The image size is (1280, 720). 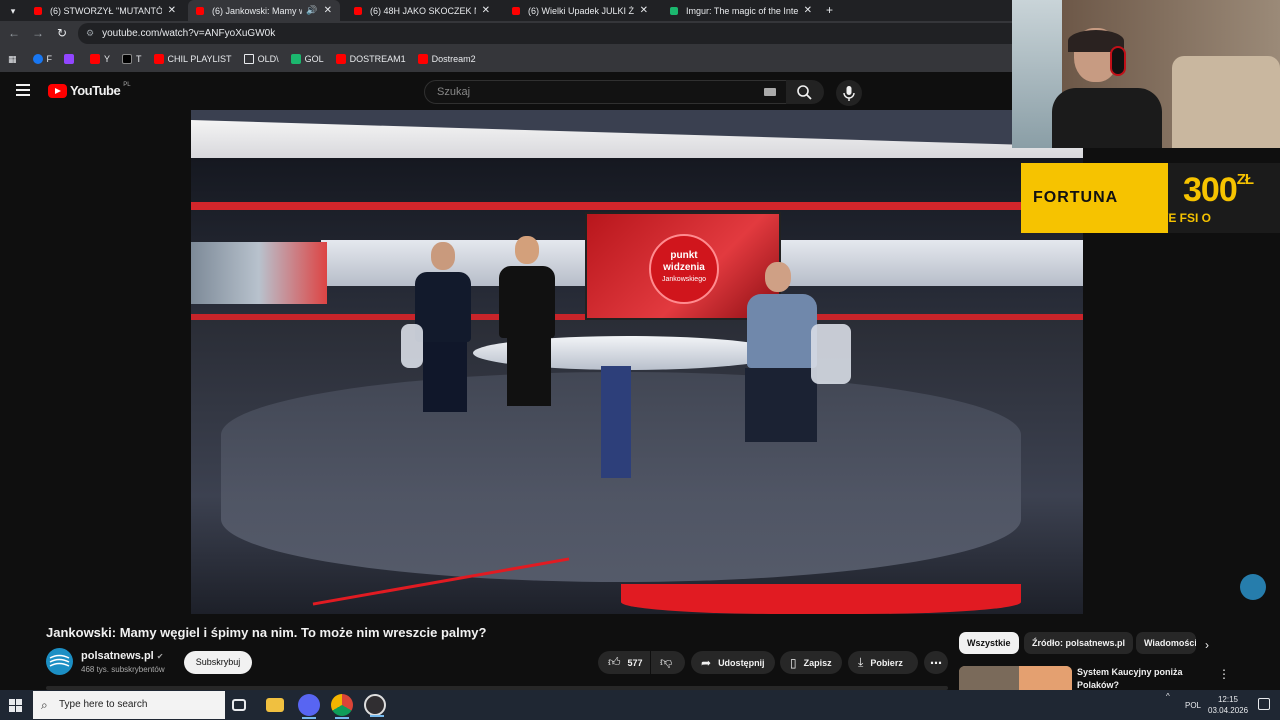 What do you see at coordinates (684, 255) in the screenshot?
I see `screen-title-line1: punkt` at bounding box center [684, 255].